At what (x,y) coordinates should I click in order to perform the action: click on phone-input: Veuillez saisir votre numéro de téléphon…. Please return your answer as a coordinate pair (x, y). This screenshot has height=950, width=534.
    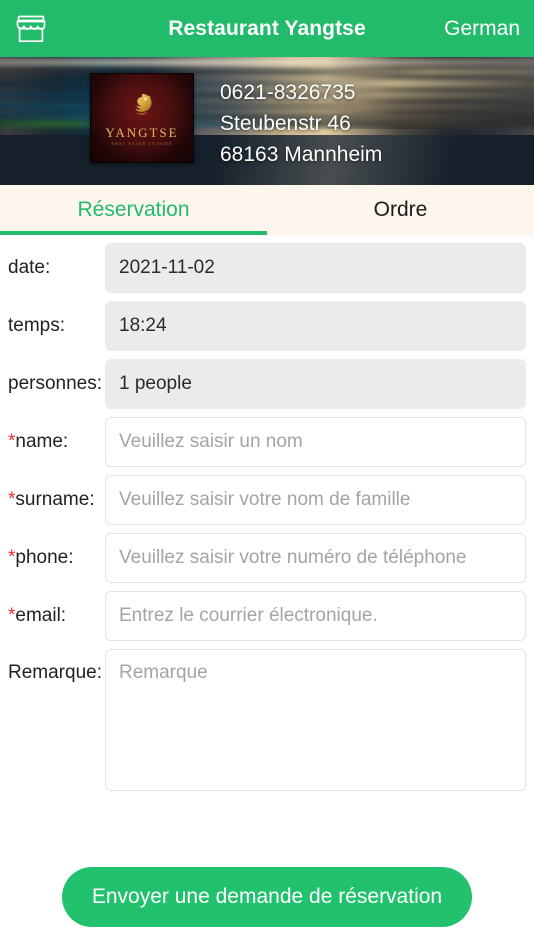
    Looking at the image, I should click on (315, 558).